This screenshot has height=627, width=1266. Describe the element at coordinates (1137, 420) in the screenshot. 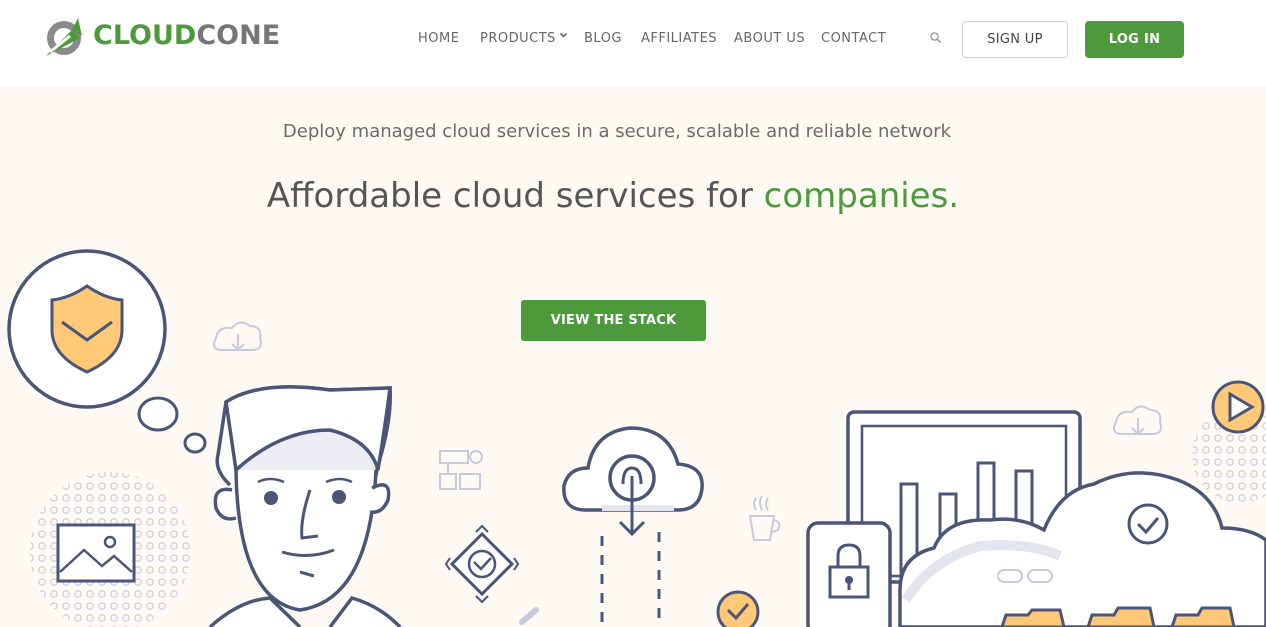

I see `cloud-download-icon-right` at that location.